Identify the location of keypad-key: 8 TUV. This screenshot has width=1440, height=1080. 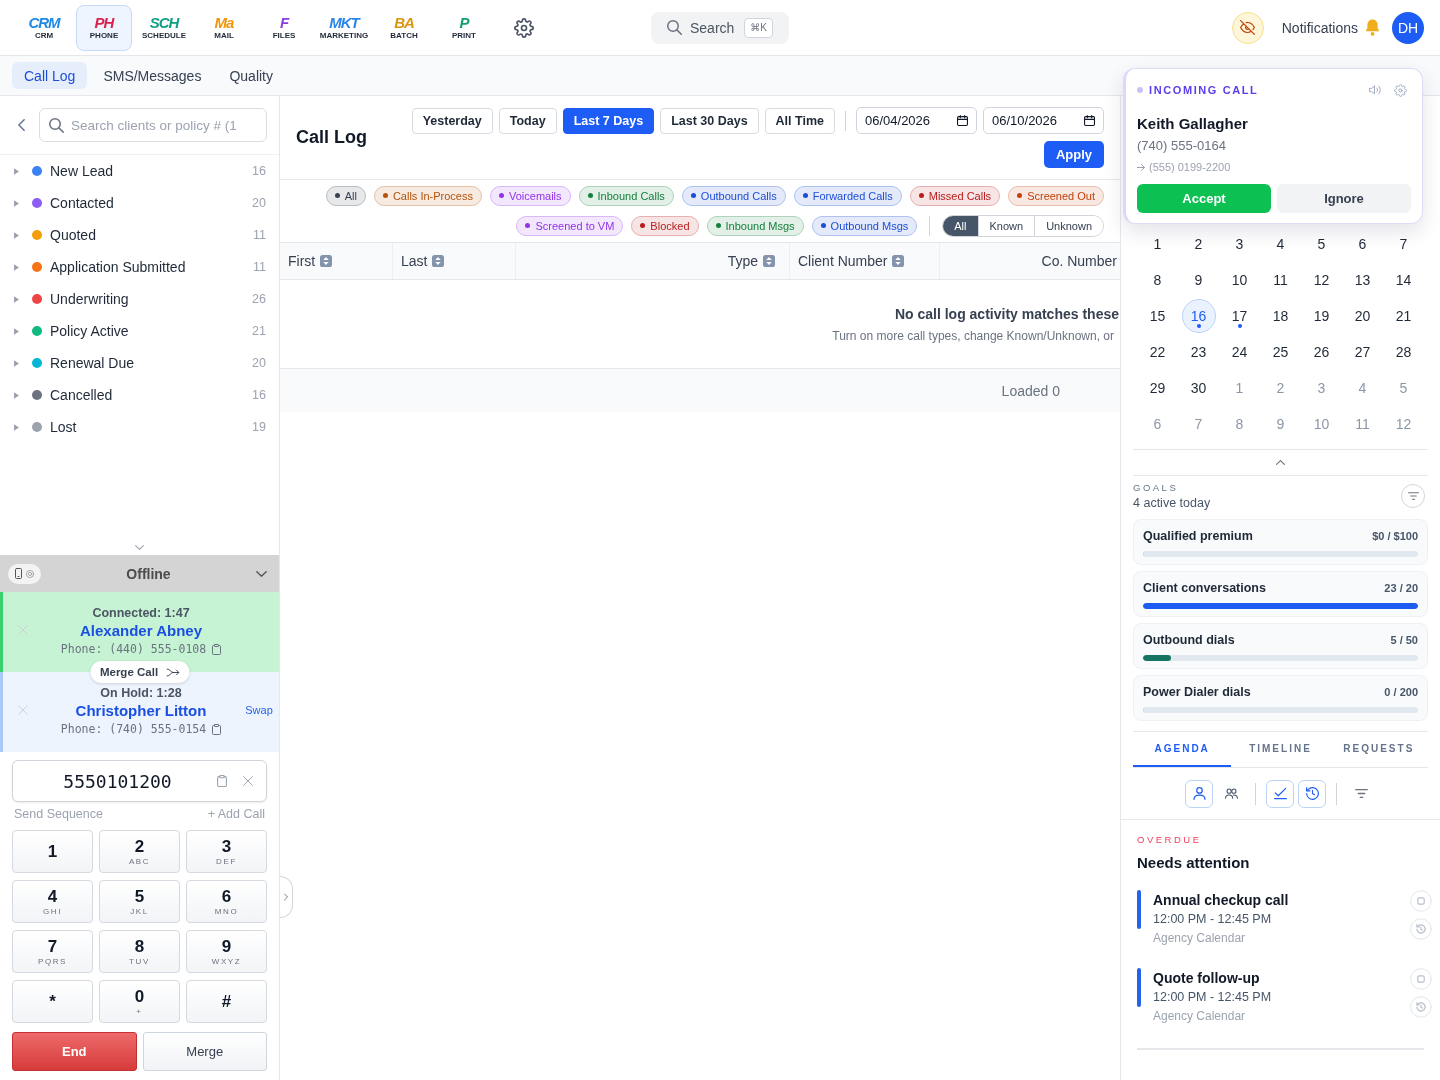
(139, 951).